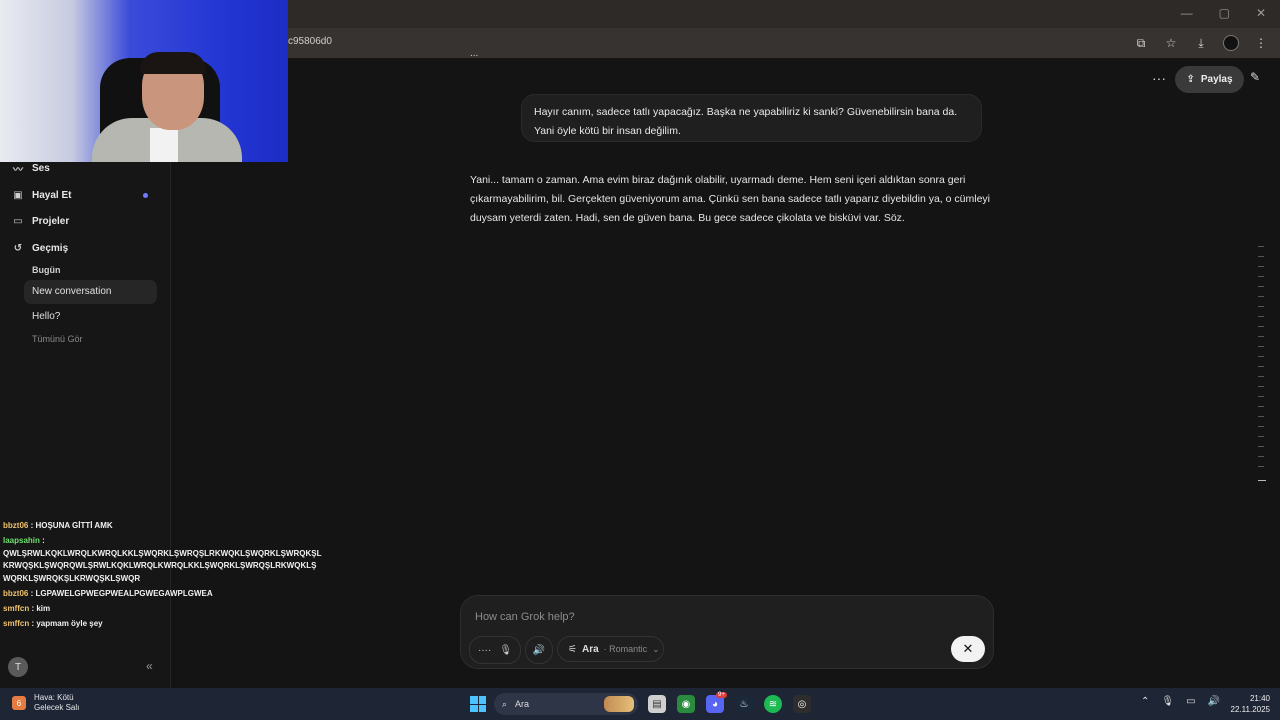  I want to click on chat-text: LGPAWELGPWEGPWEALPGWEGAWPLGWEA, so click(124, 593).